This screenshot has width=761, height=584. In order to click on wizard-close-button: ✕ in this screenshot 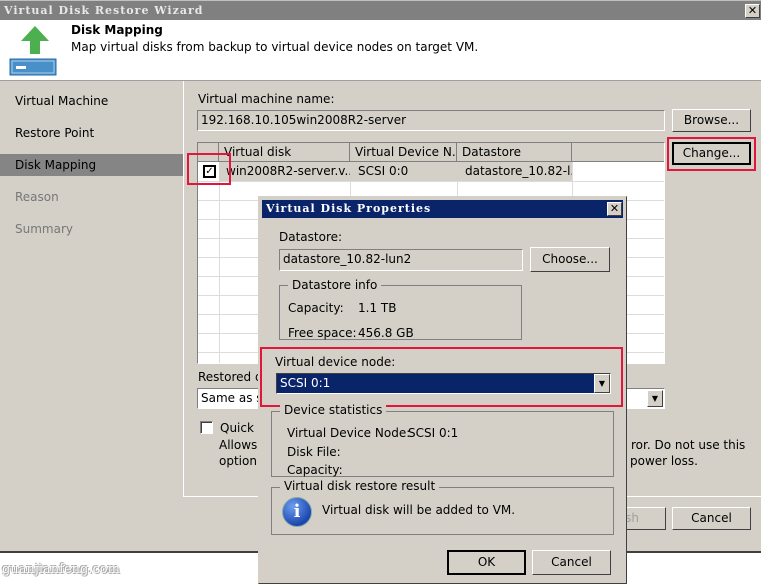, I will do `click(752, 11)`.